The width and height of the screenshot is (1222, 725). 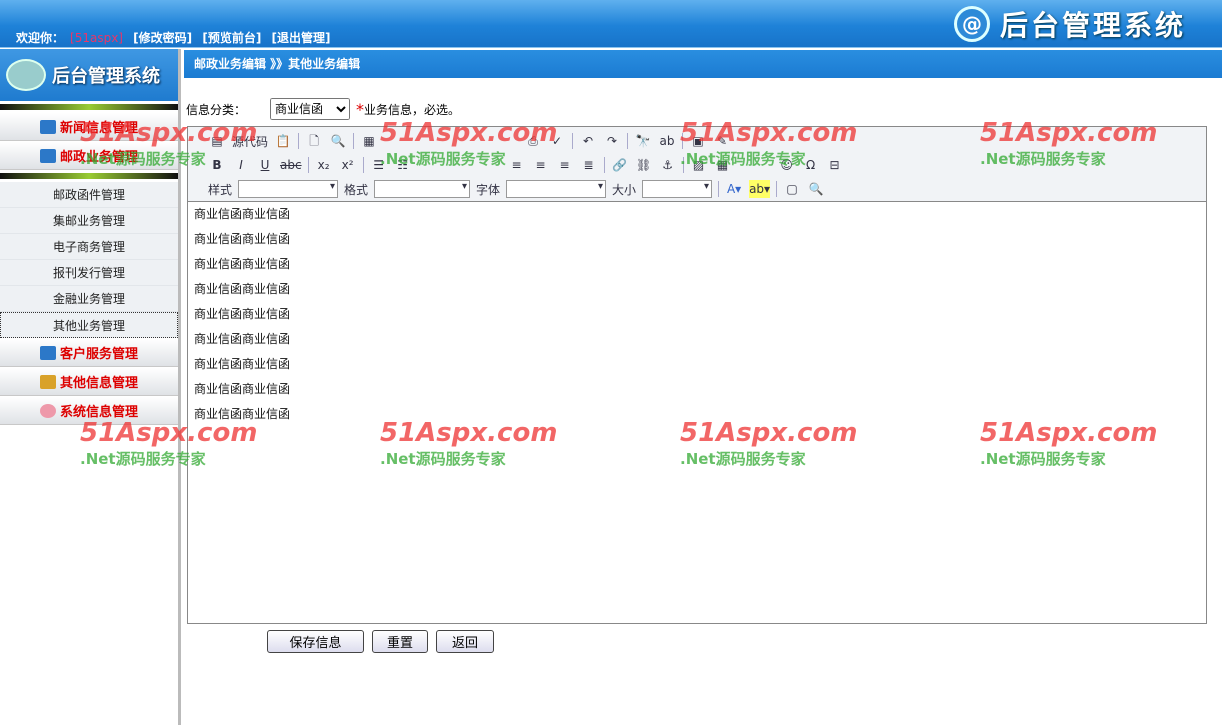 What do you see at coordinates (556, 189) in the screenshot?
I see `font-dropdown` at bounding box center [556, 189].